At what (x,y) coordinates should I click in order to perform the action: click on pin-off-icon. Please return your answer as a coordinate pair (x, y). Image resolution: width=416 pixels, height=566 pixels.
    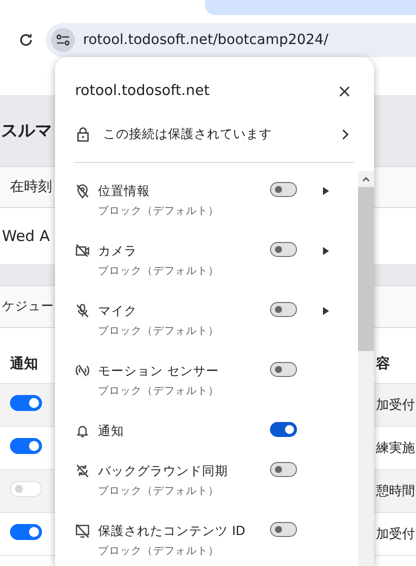
    Looking at the image, I should click on (82, 191).